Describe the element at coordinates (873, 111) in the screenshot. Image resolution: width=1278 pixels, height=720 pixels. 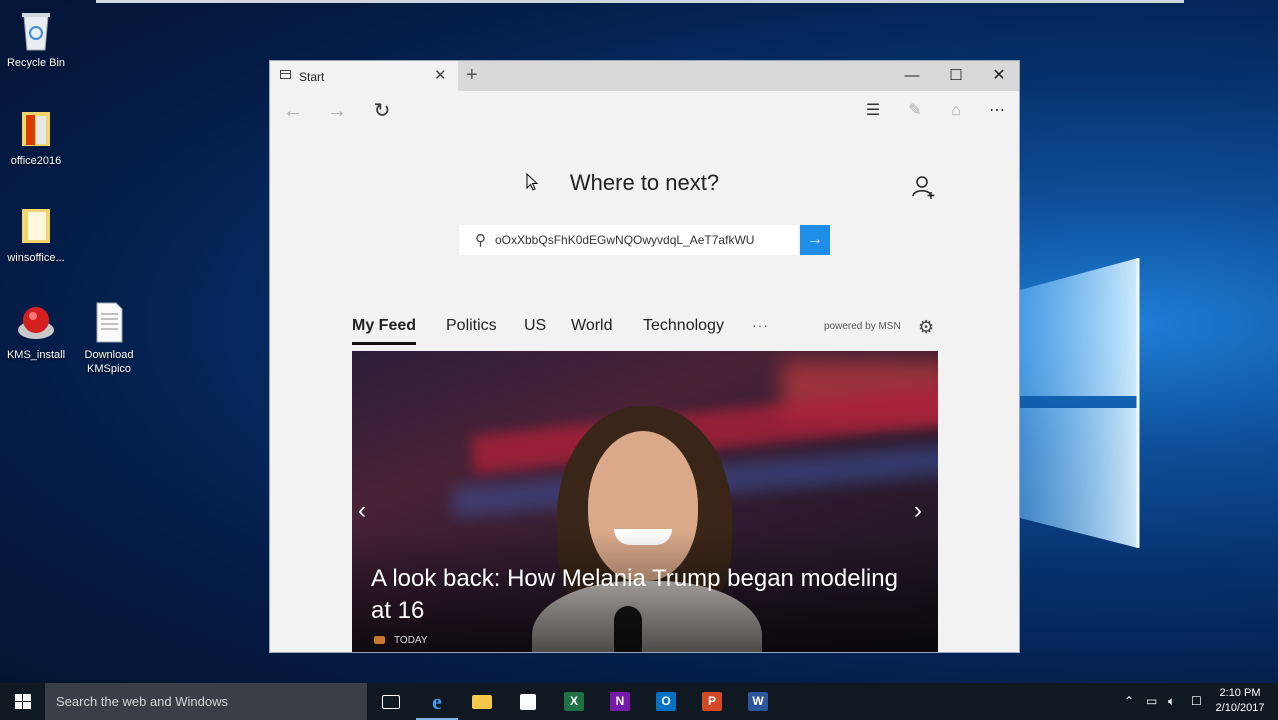
I see `hub-button: ☰` at that location.